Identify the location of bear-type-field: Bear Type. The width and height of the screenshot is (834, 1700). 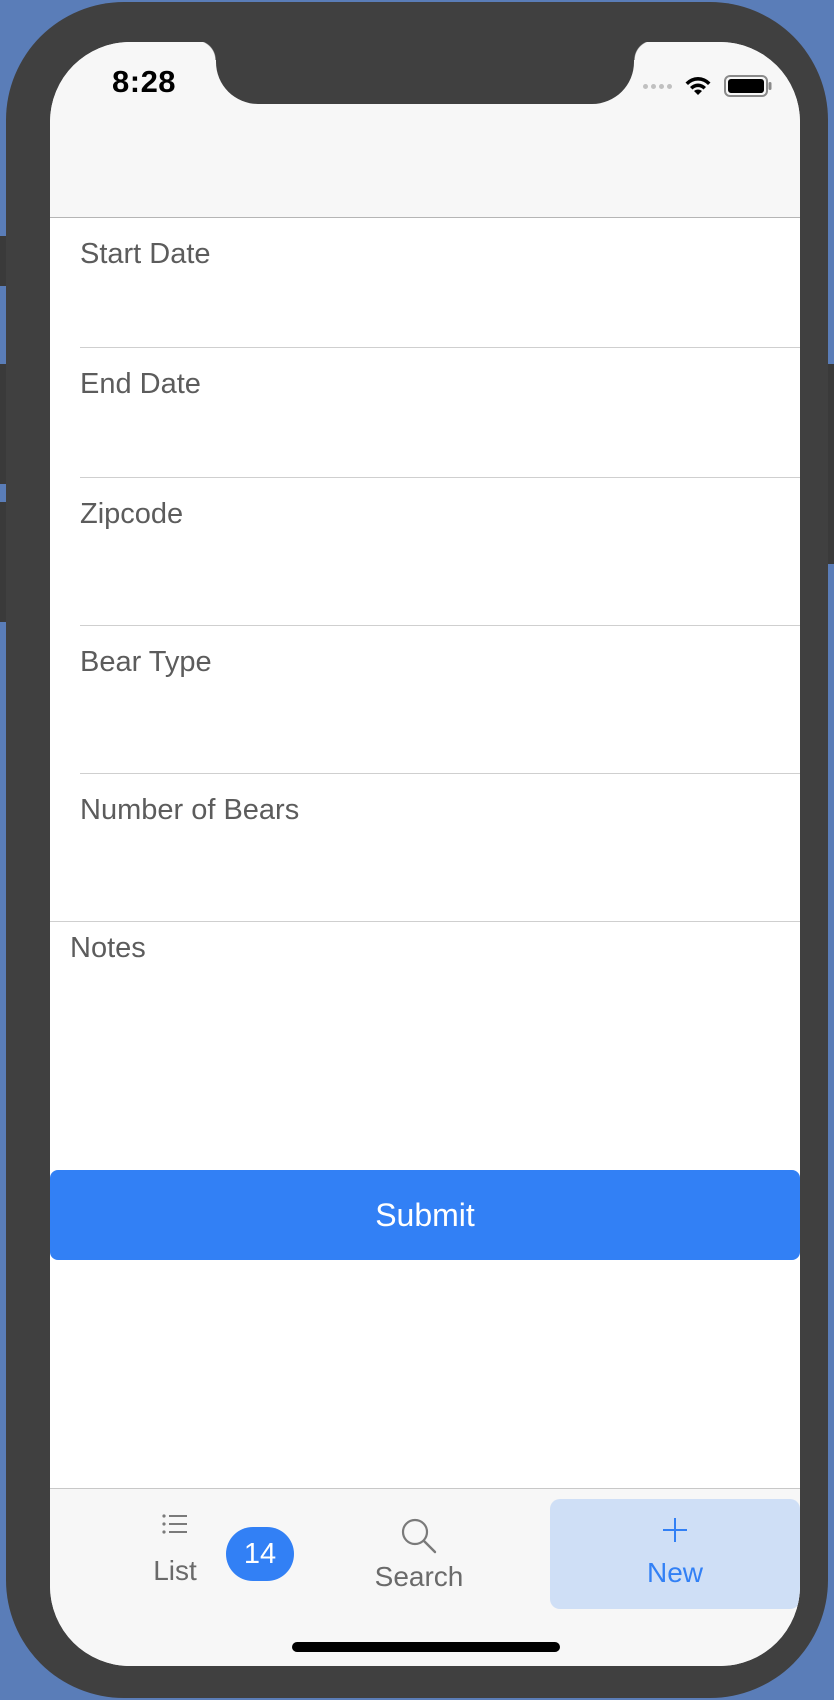
(425, 700).